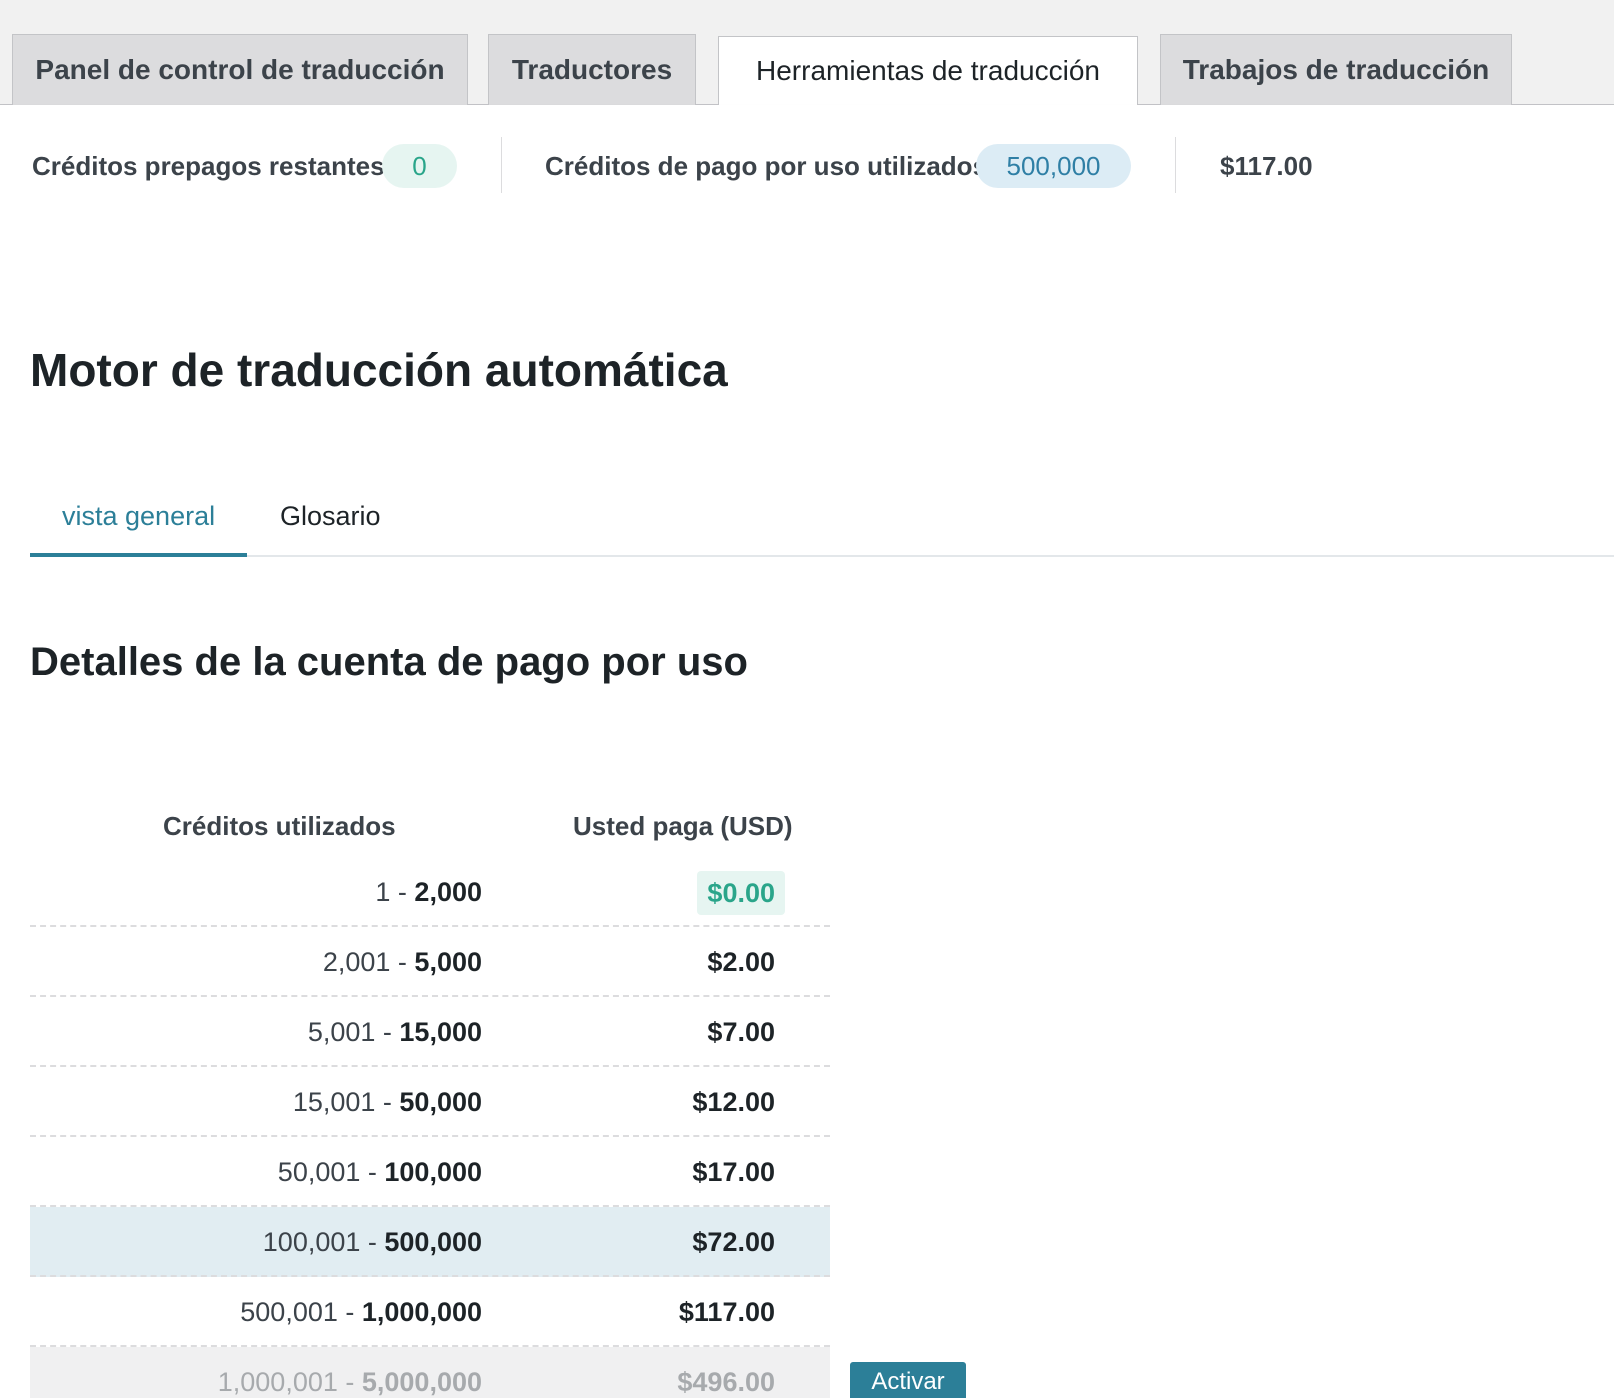  I want to click on header-credits-used: Créditos utilizados, so click(279, 826).